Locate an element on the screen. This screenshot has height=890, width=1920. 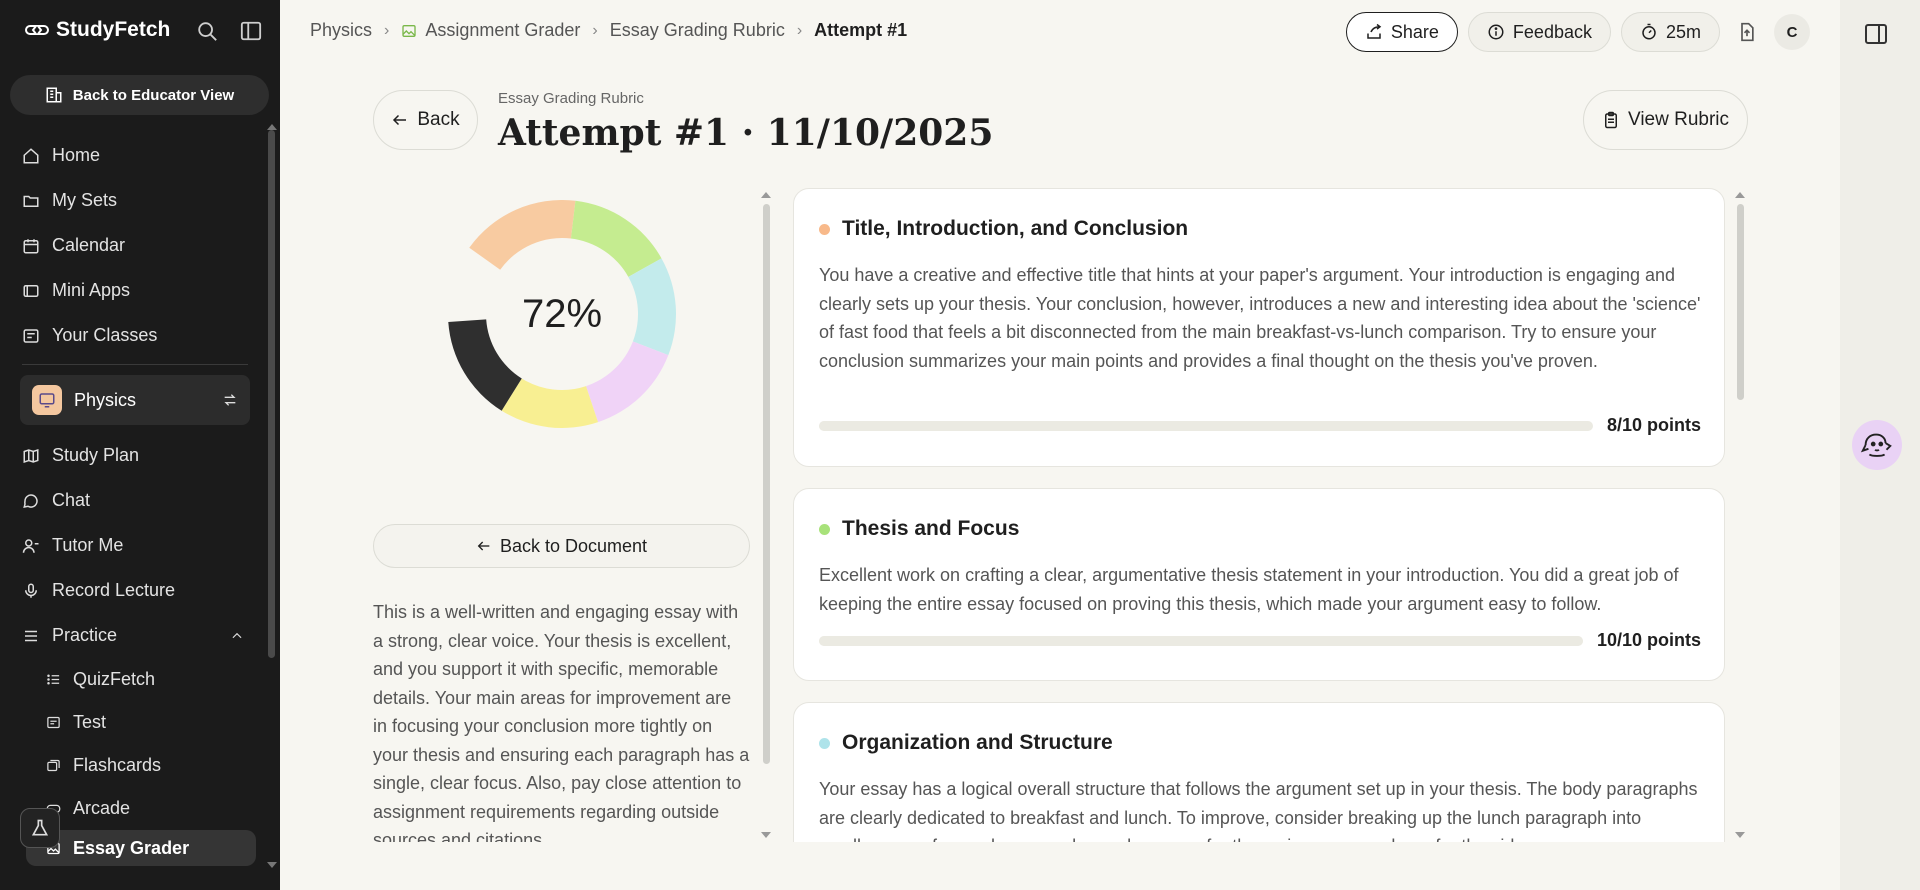
swap-icon is located at coordinates (230, 400).